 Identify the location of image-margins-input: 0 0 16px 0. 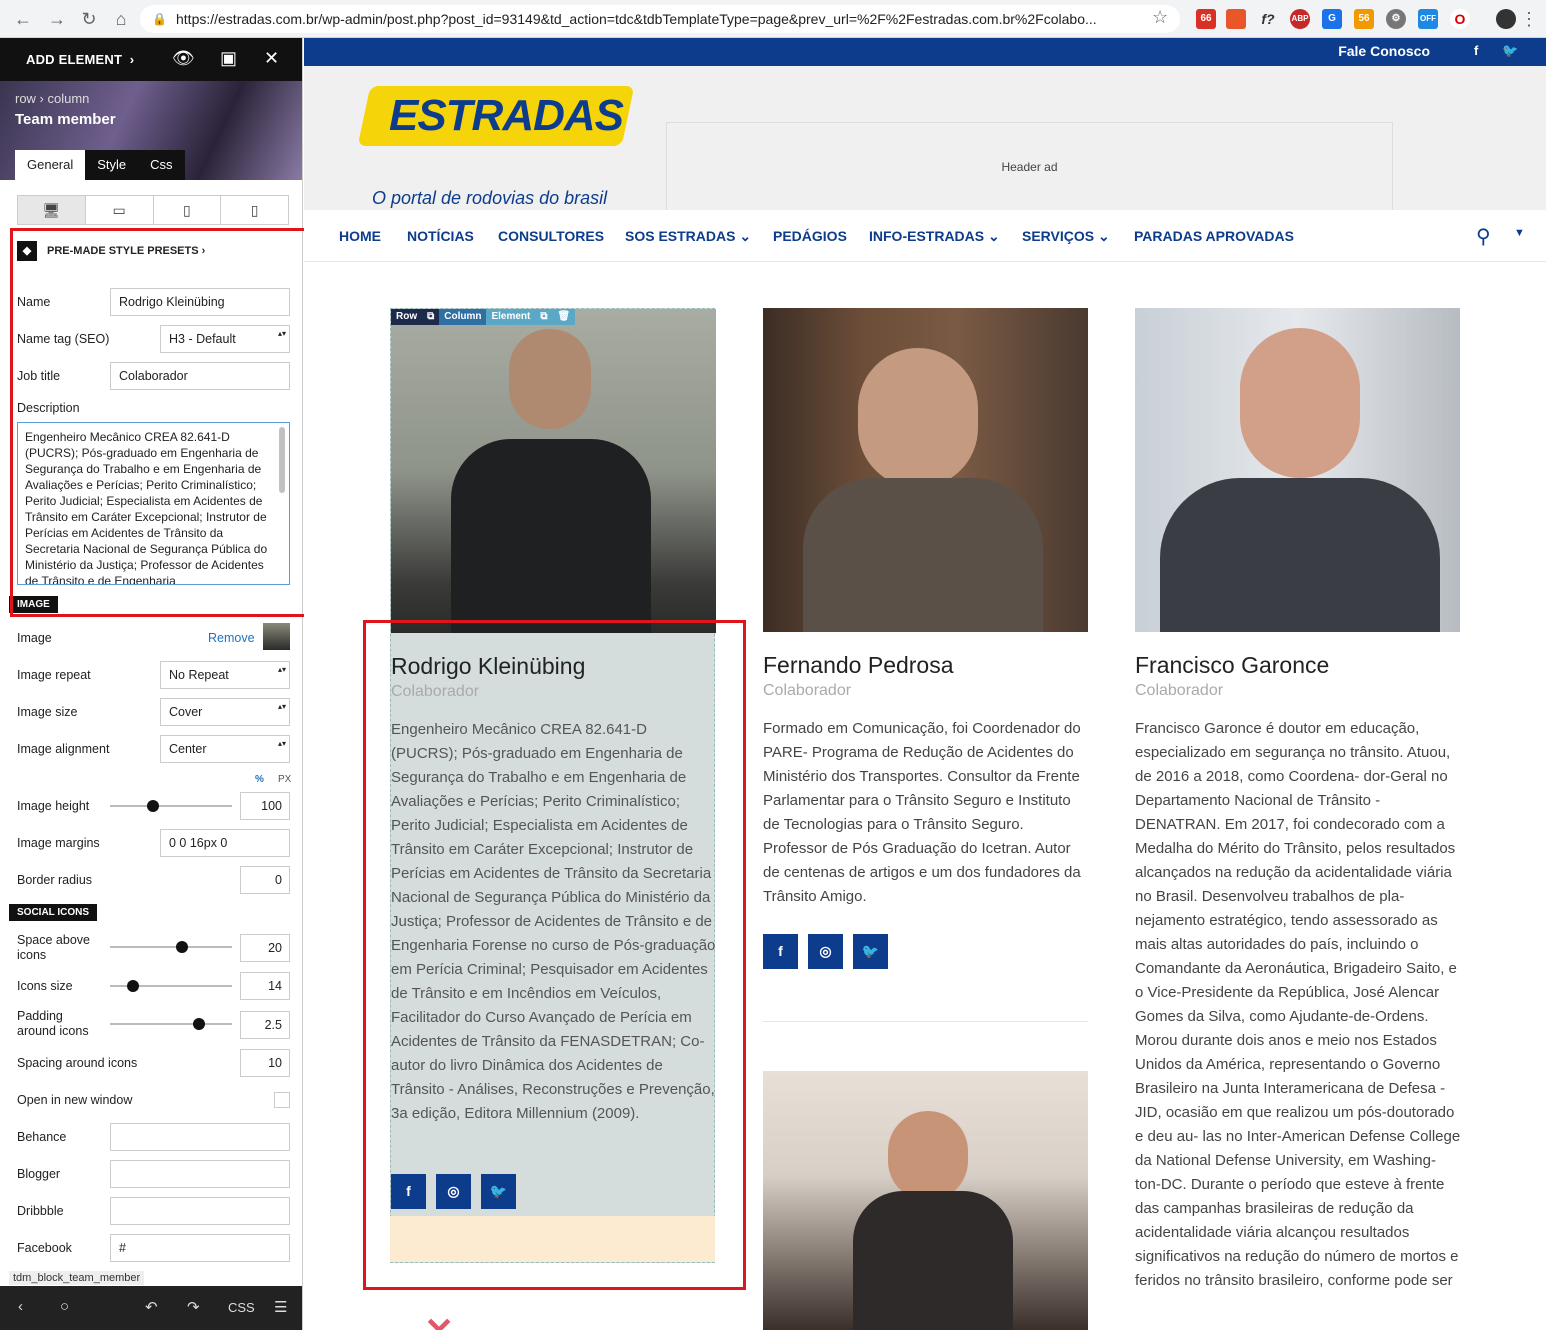
(225, 843).